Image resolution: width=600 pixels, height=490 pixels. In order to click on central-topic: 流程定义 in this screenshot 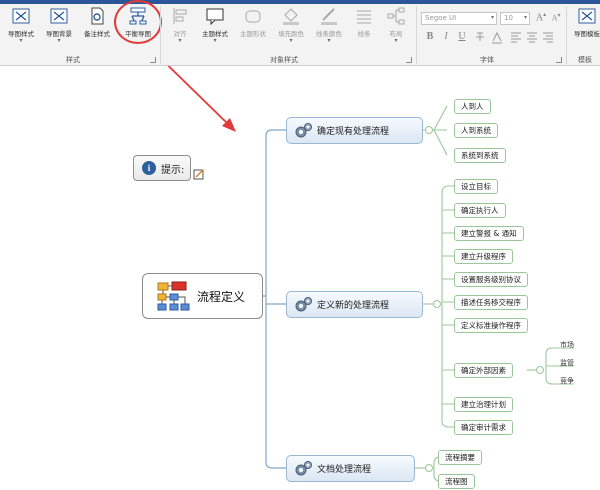, I will do `click(202, 296)`.